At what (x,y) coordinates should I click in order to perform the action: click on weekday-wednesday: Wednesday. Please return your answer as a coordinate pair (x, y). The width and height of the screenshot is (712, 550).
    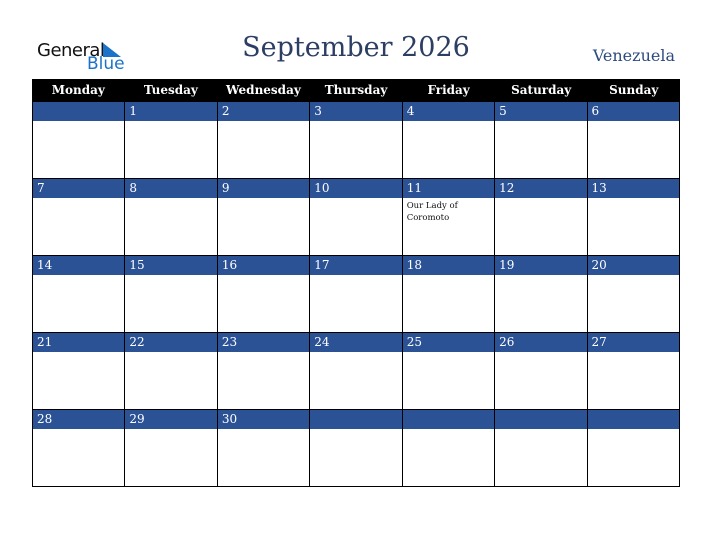
    Looking at the image, I should click on (263, 90).